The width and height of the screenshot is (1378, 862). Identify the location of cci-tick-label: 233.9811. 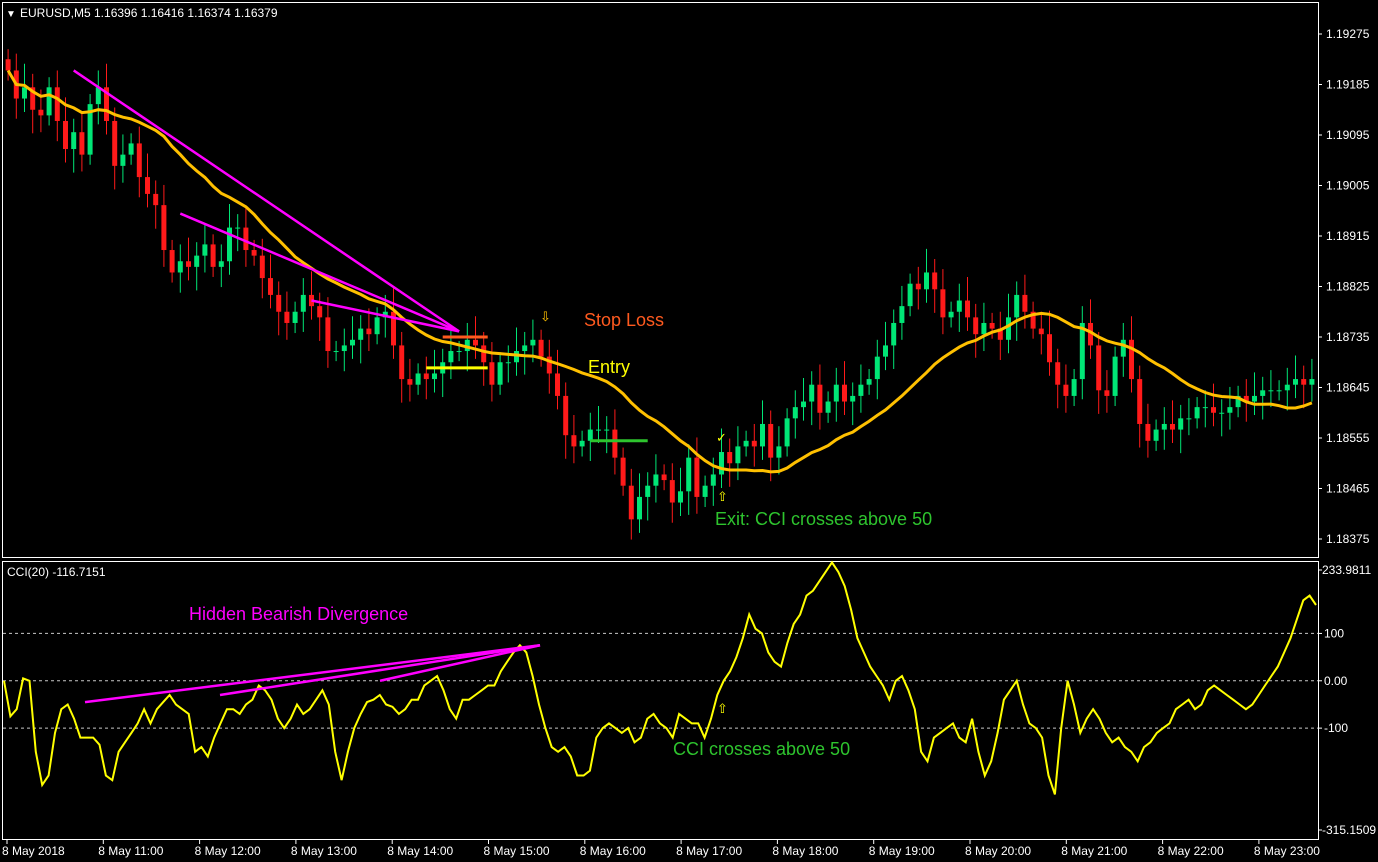
(1346, 570).